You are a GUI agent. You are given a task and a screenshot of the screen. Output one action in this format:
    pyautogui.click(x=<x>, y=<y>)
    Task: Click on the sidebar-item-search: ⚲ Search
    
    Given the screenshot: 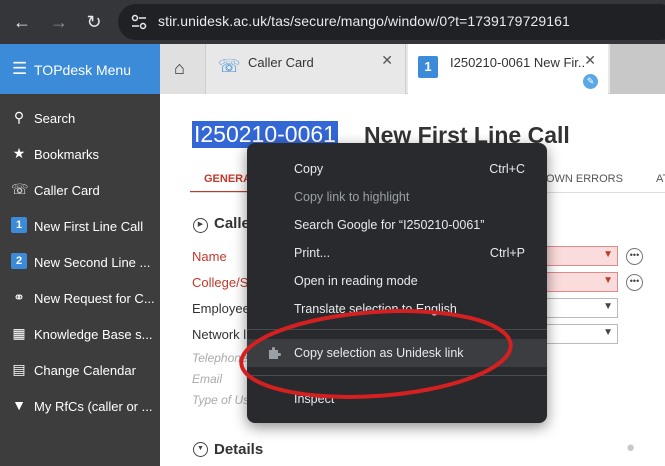 What is the action you would take?
    pyautogui.click(x=80, y=118)
    